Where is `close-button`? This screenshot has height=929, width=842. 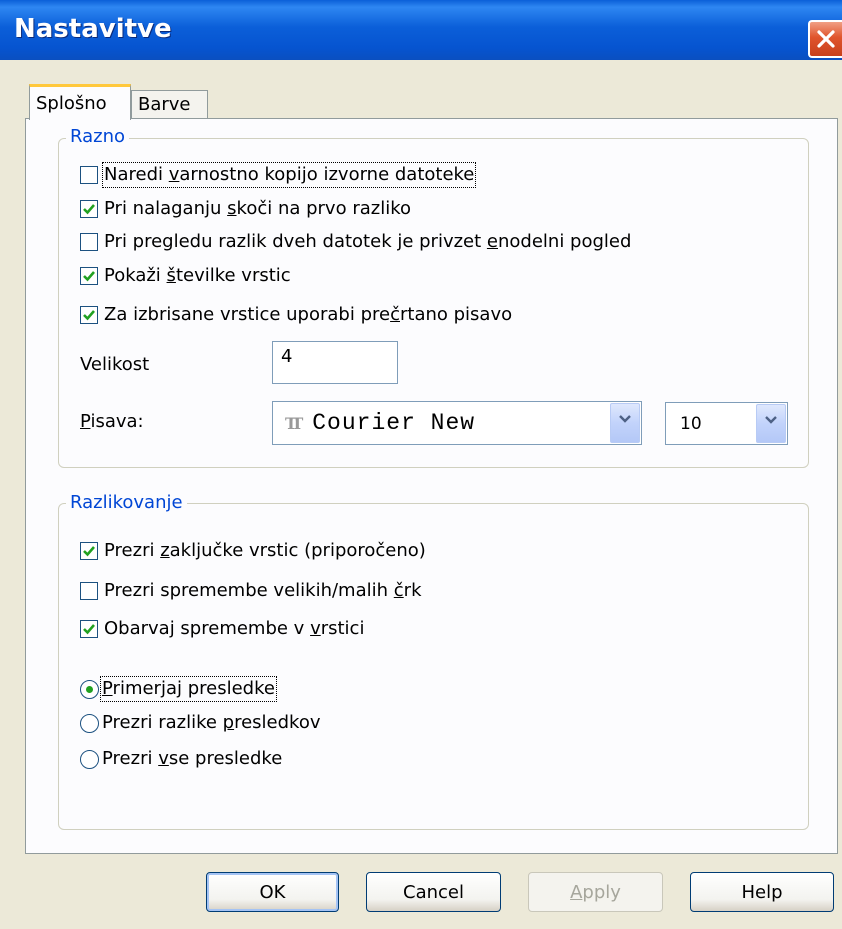 close-button is located at coordinates (825, 39).